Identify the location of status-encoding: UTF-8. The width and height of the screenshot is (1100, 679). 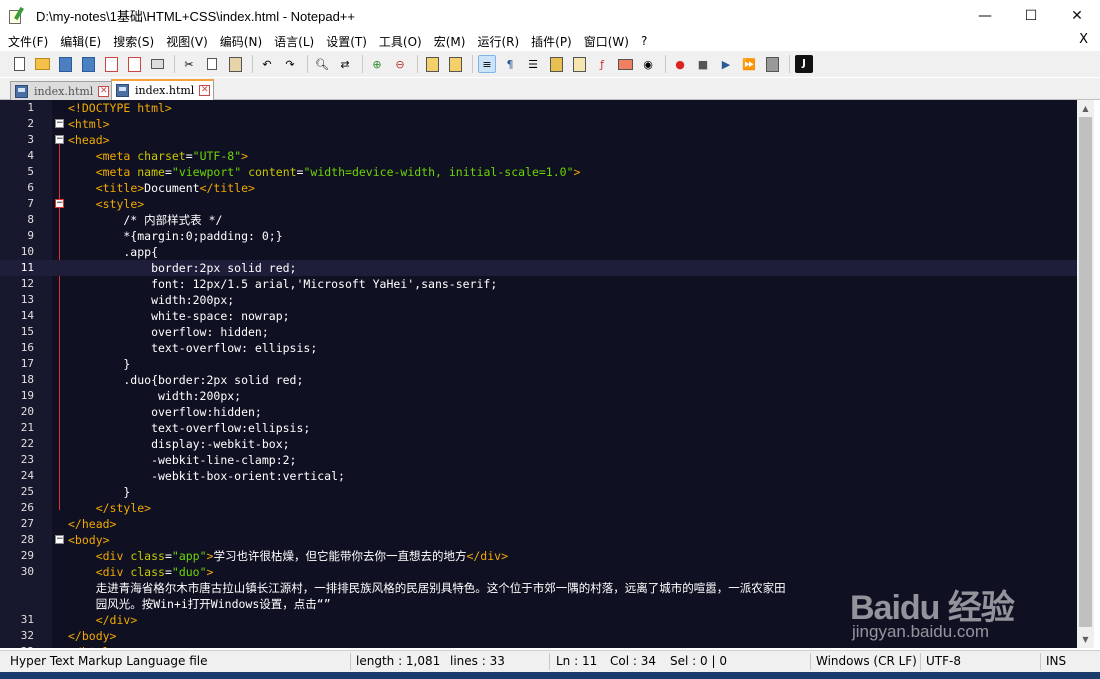
(943, 661).